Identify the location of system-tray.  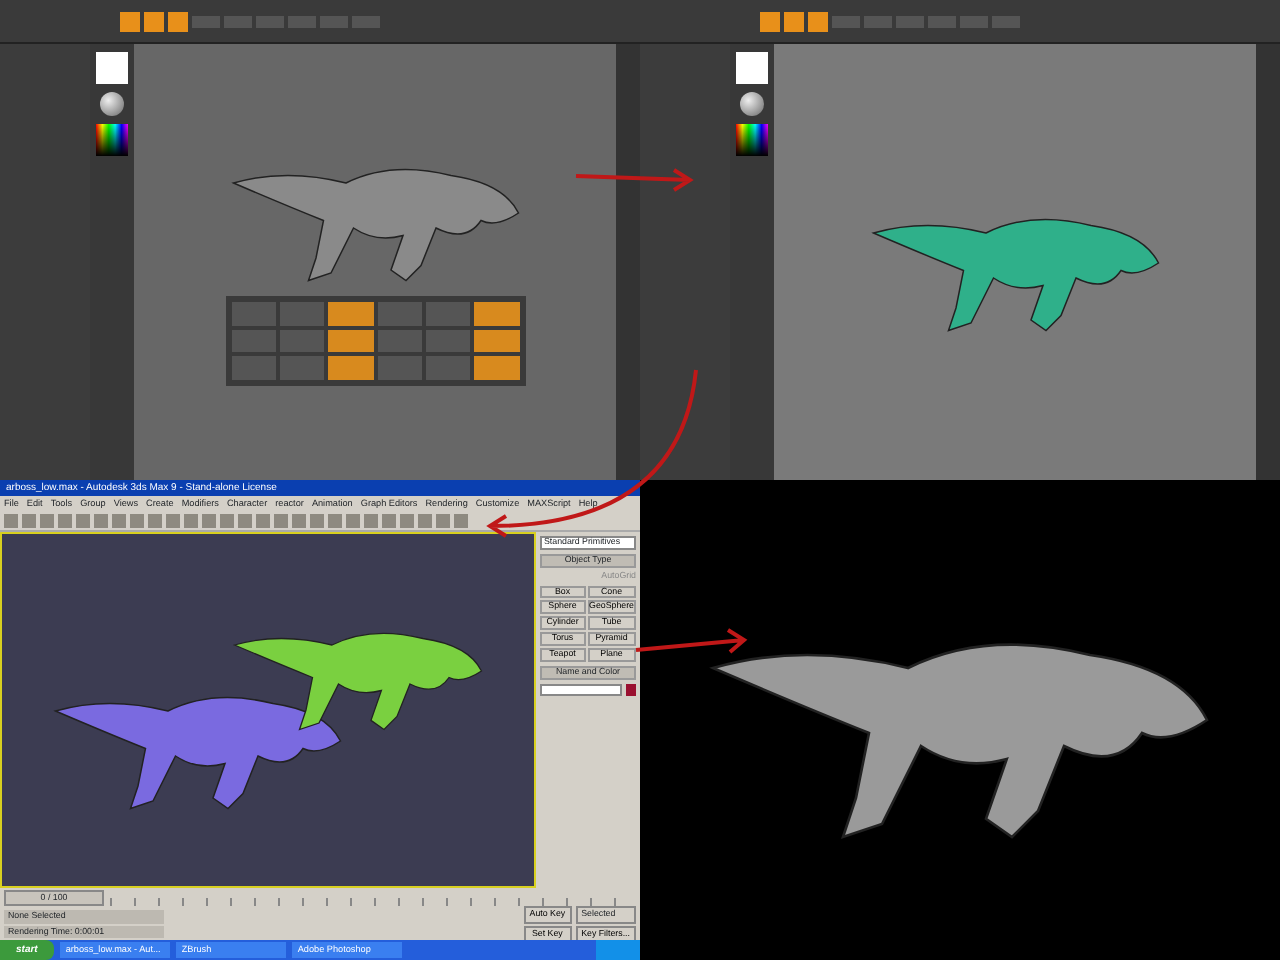
(618, 950).